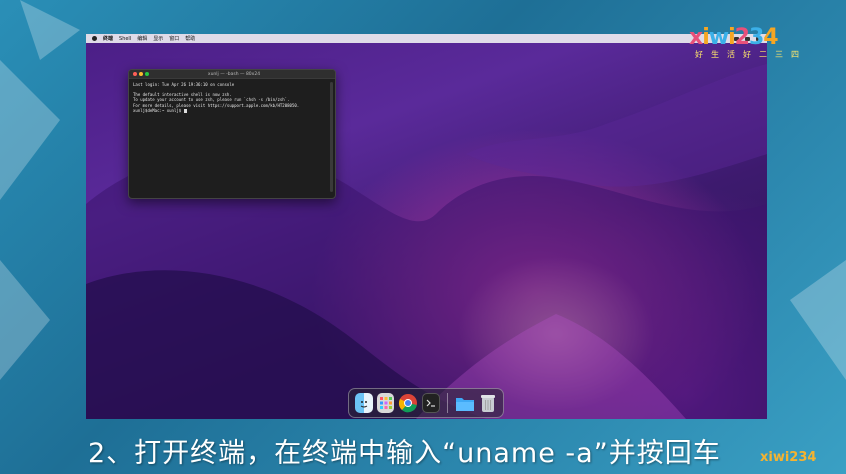 This screenshot has height=474, width=846. What do you see at coordinates (465, 403) in the screenshot?
I see `folder-icon` at bounding box center [465, 403].